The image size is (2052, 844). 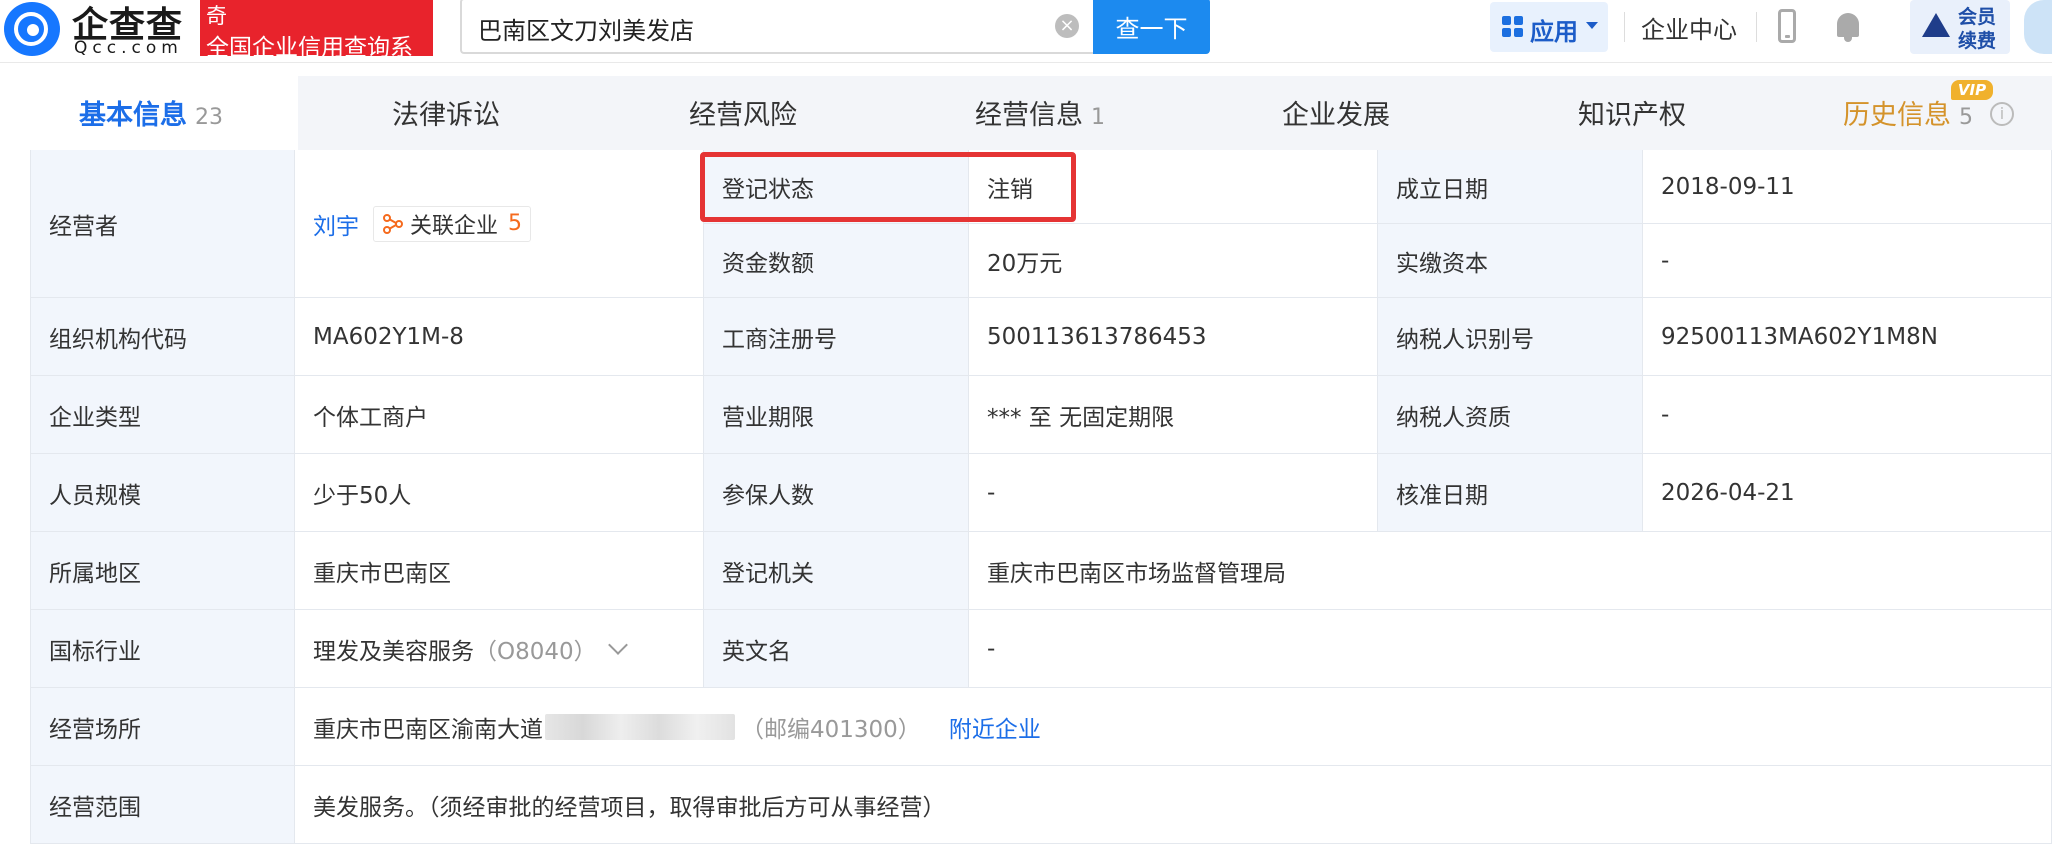 I want to click on tab-count: 23, so click(x=209, y=117).